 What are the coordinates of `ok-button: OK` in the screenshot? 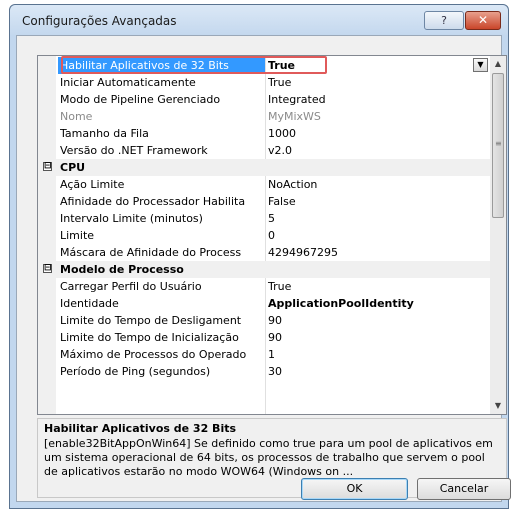 It's located at (354, 489).